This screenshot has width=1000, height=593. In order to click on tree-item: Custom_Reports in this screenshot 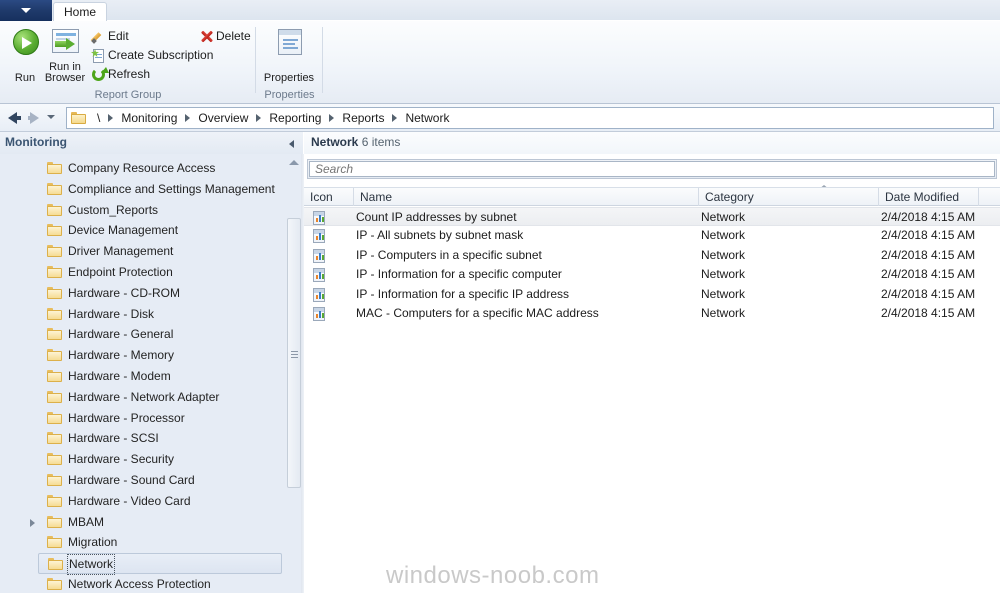, I will do `click(160, 210)`.